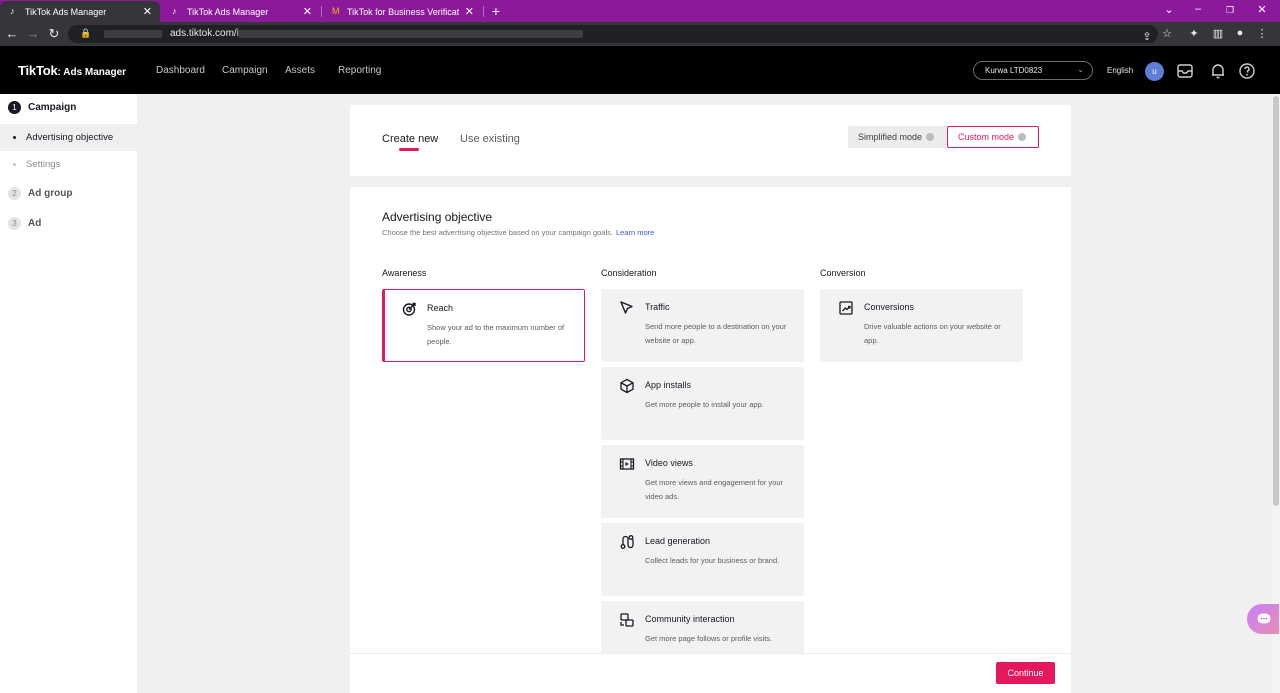  What do you see at coordinates (889, 307) in the screenshot?
I see `objective-title: Conversions` at bounding box center [889, 307].